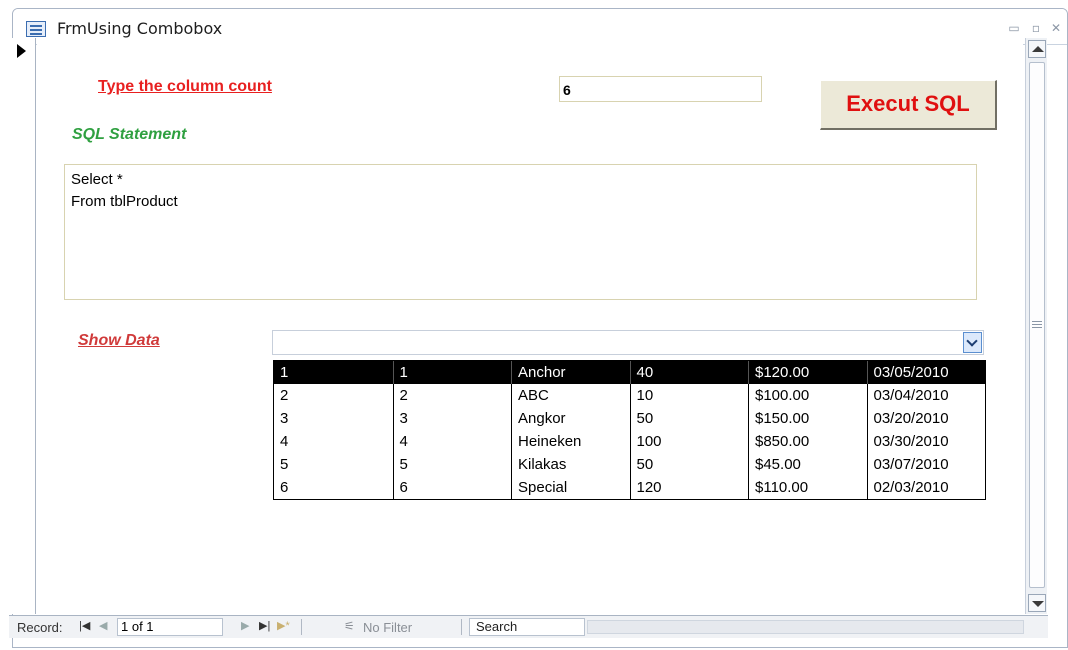  I want to click on scroll-up-icon, so click(1037, 49).